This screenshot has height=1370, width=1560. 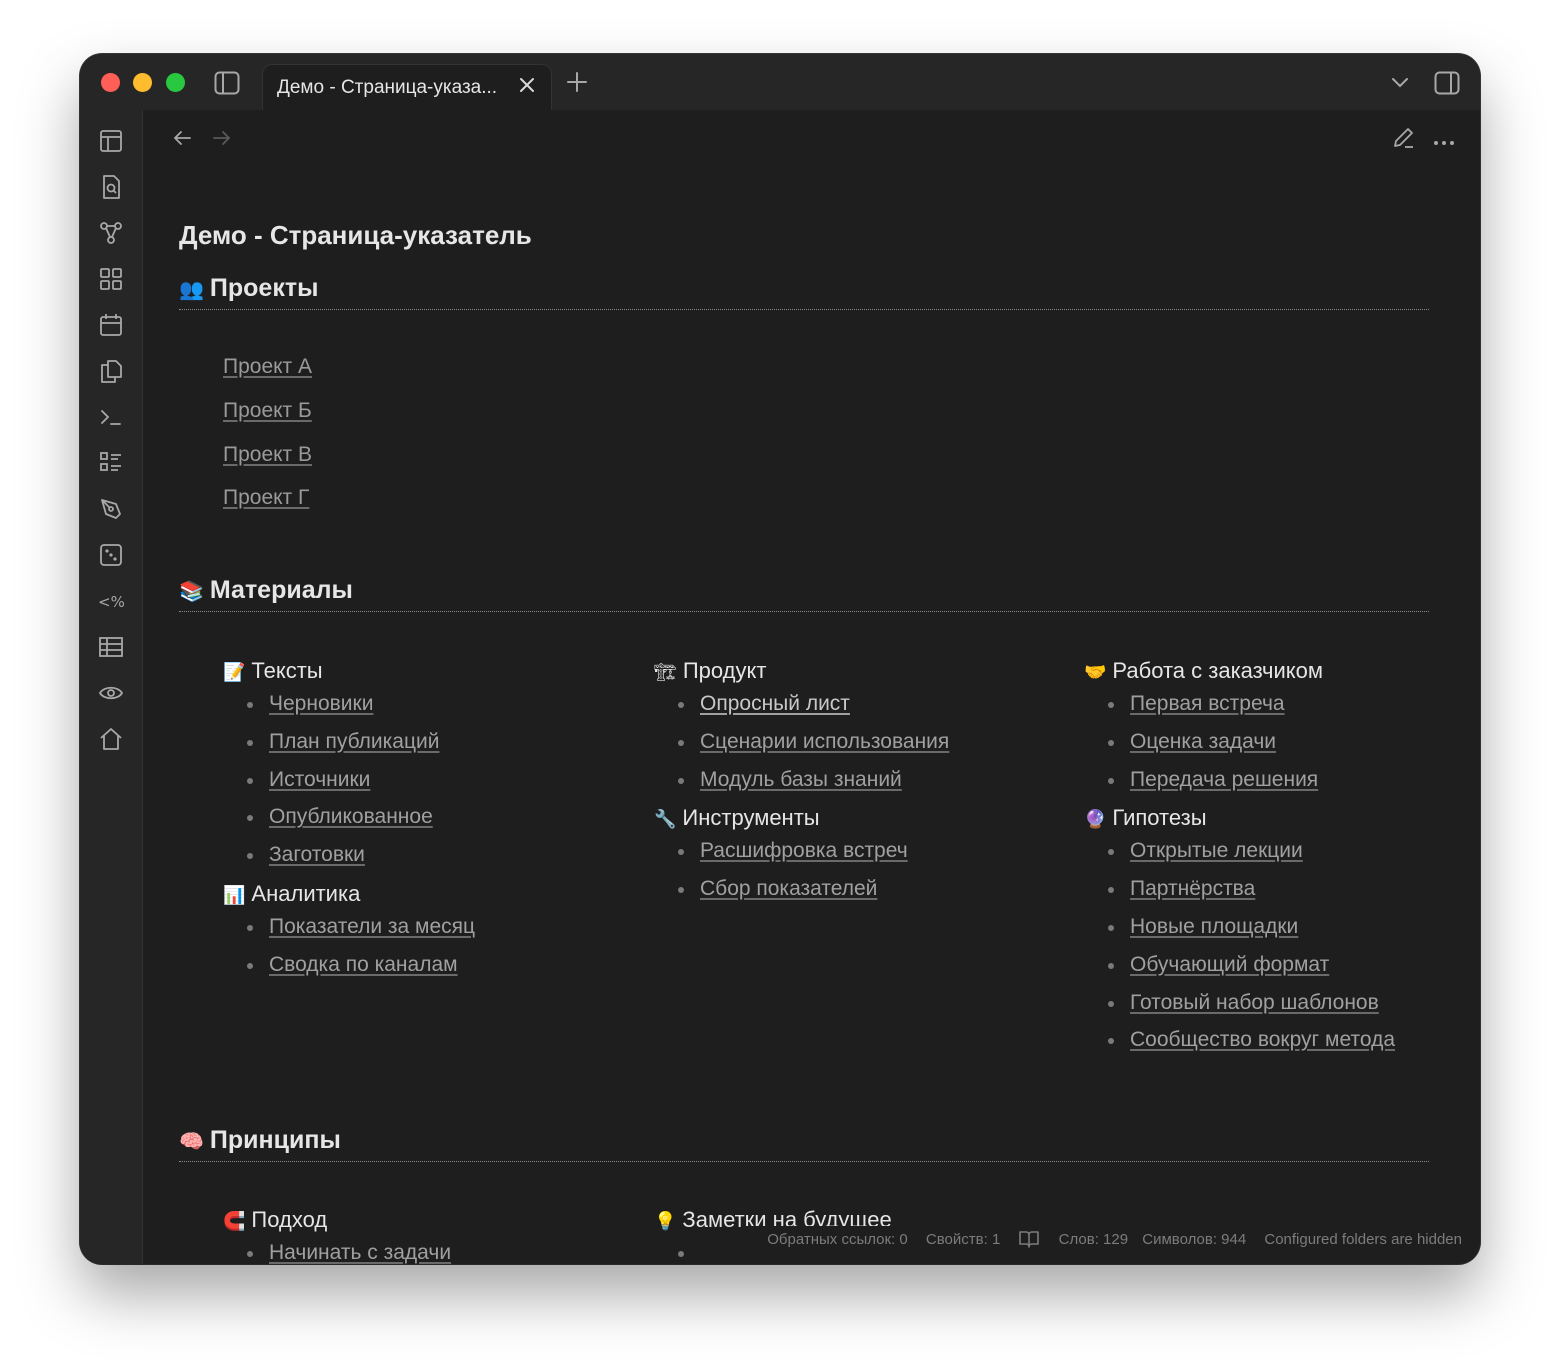 I want to click on graph-icon, so click(x=111, y=233).